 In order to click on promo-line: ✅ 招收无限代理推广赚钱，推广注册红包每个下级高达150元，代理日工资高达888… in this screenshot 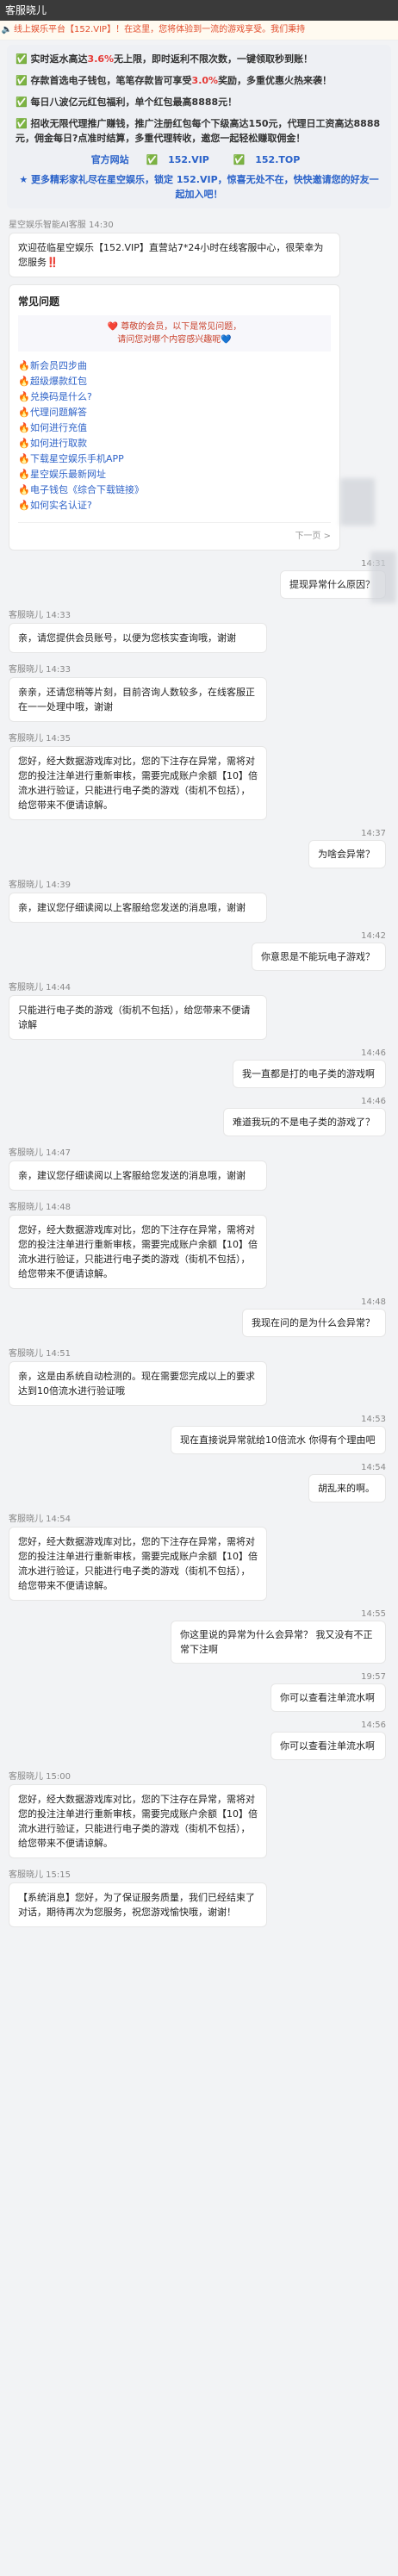, I will do `click(198, 131)`.